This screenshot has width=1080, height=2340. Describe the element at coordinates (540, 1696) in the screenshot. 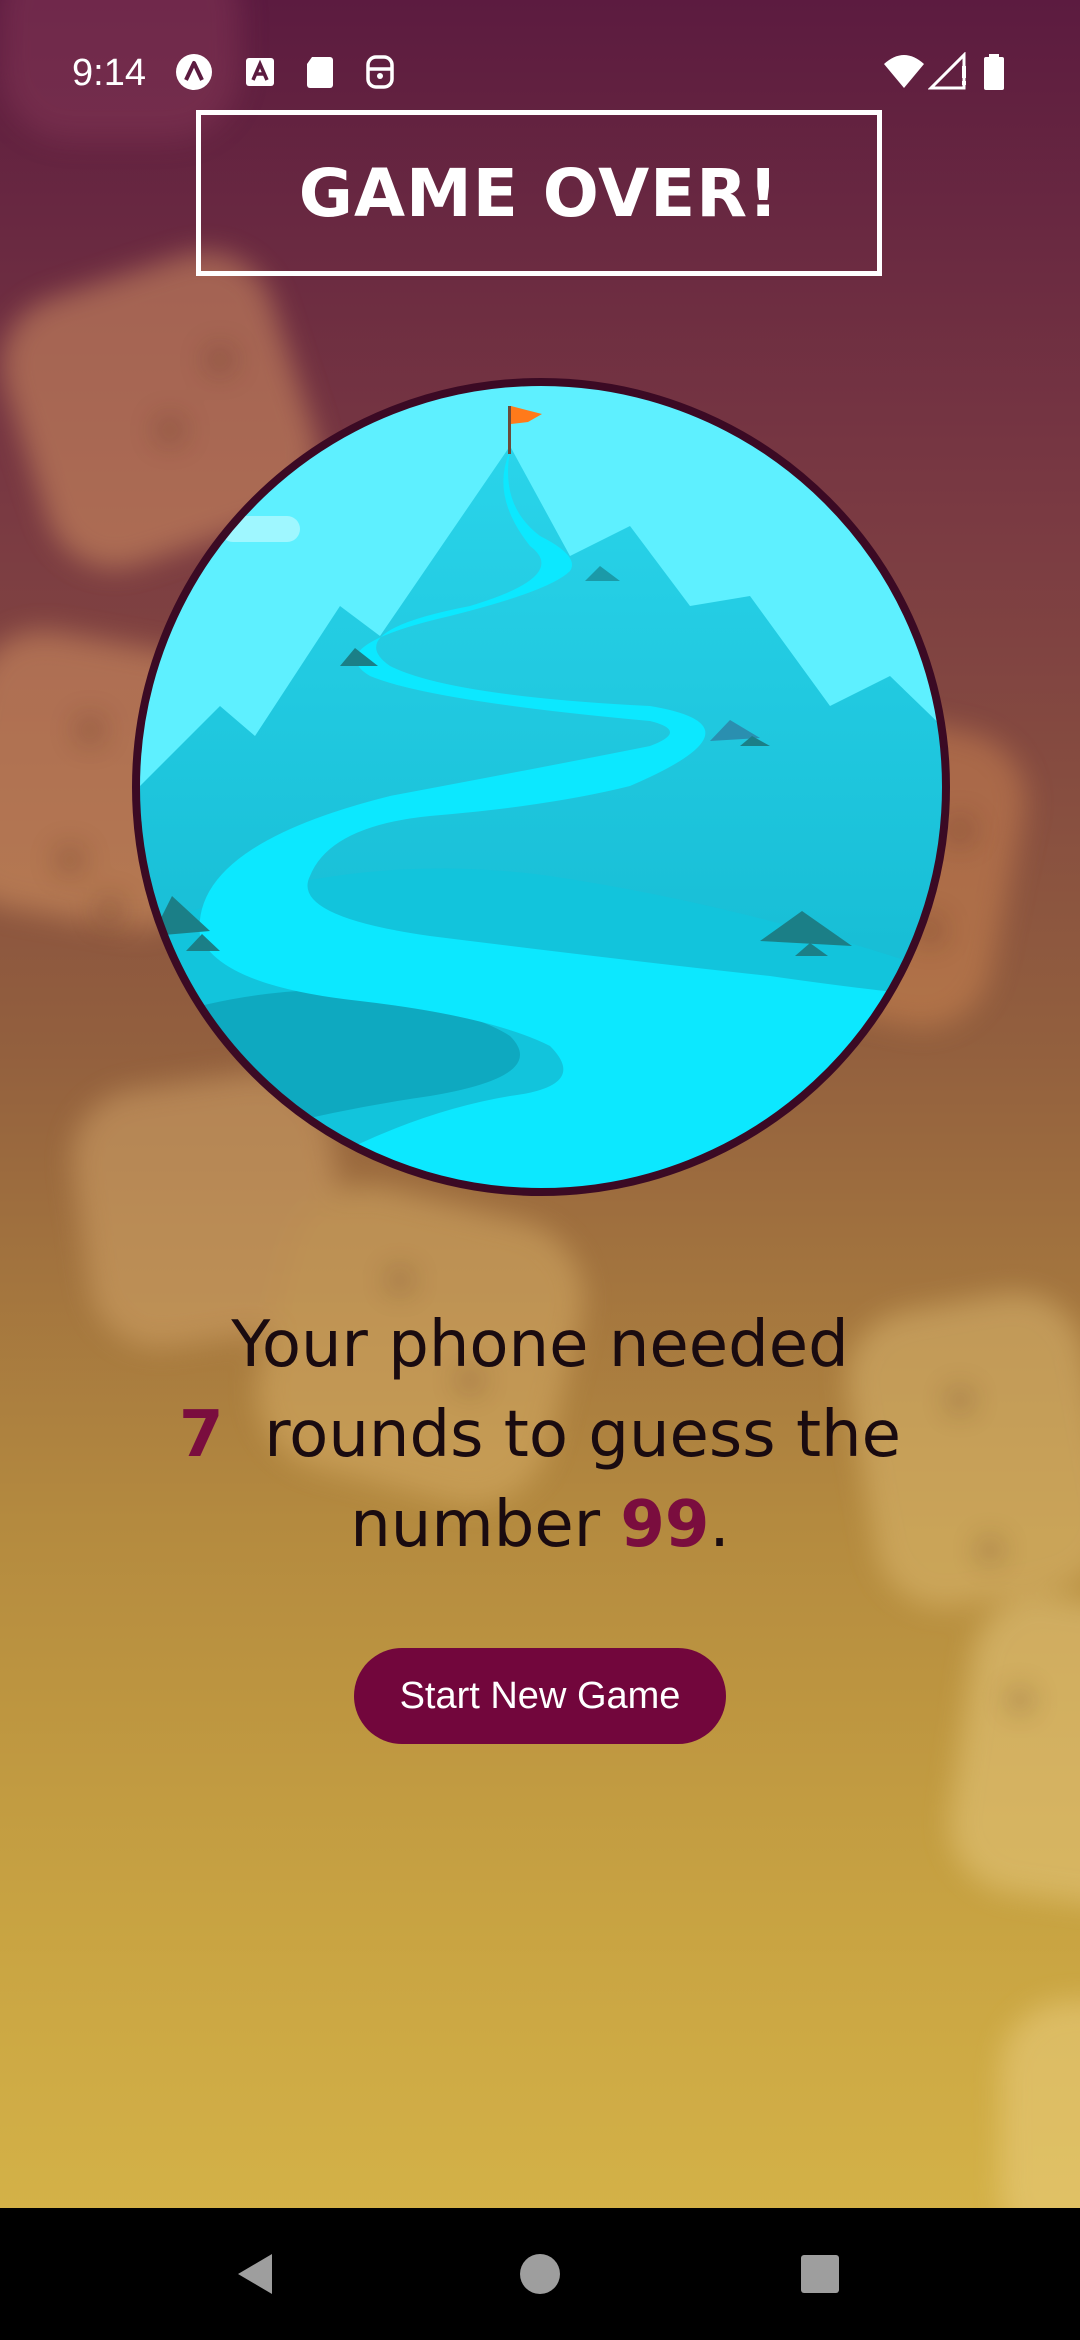

I see `start-new-game-button: Start New Game` at that location.